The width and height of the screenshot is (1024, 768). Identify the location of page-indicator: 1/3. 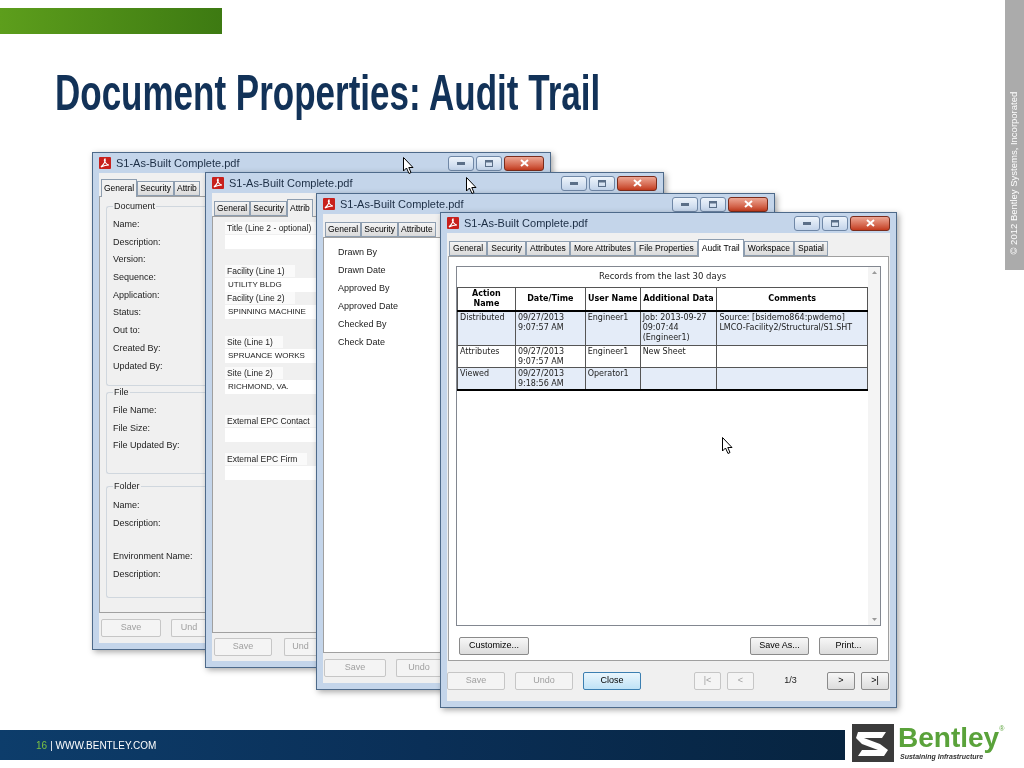
(790, 681).